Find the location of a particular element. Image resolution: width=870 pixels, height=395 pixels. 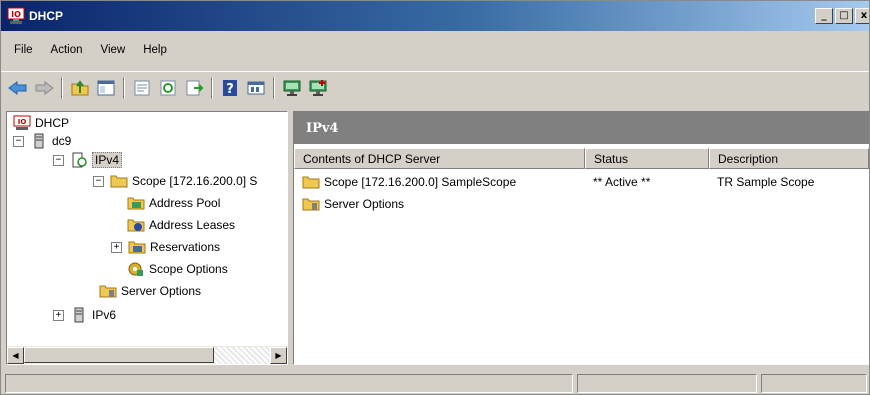

menu-view: View is located at coordinates (113, 50).